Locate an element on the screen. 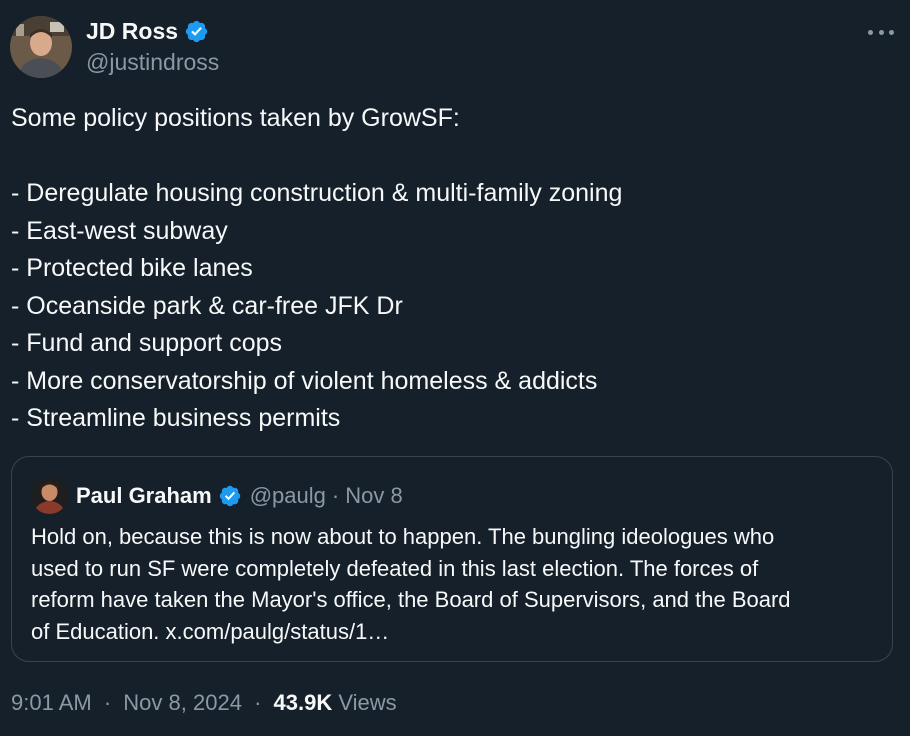 The width and height of the screenshot is (910, 736). tweet-line: - Streamline business permits is located at coordinates (176, 418).